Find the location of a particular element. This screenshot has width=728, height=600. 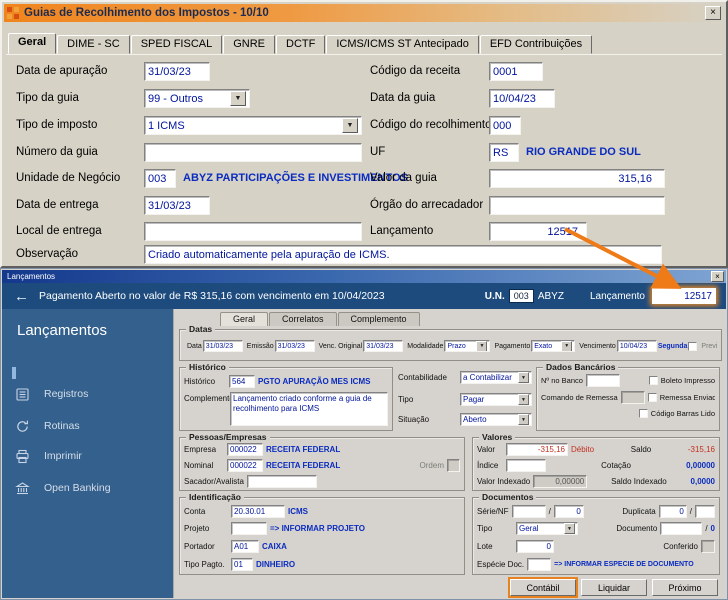

sidebar-item-rotinas: Rotinas is located at coordinates (87, 426).